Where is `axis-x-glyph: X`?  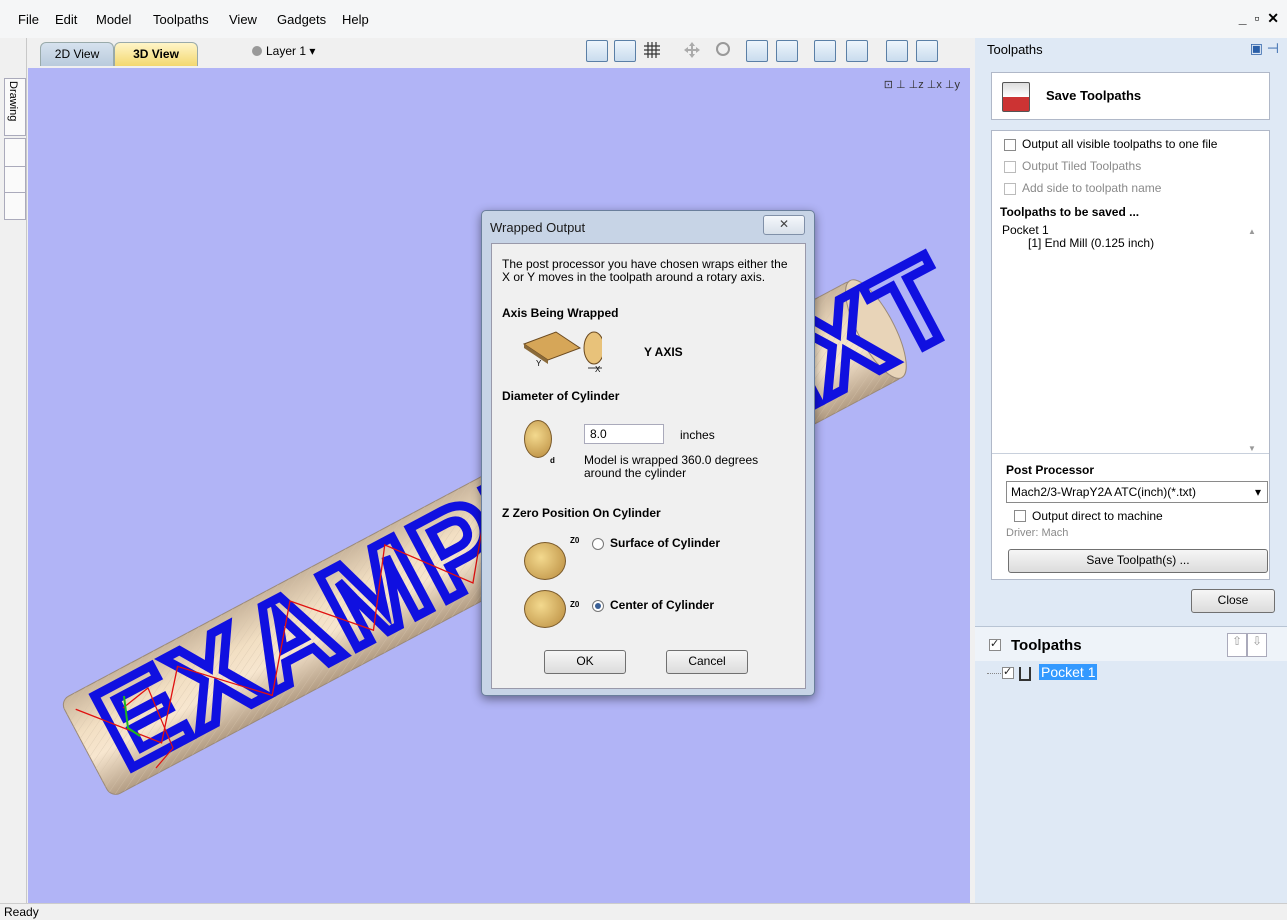
axis-x-glyph: X is located at coordinates (598, 368).